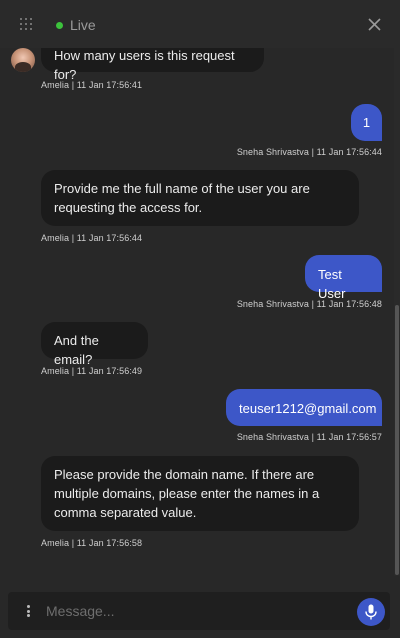 This screenshot has width=400, height=638. I want to click on user-message-bubble: 1, so click(366, 122).